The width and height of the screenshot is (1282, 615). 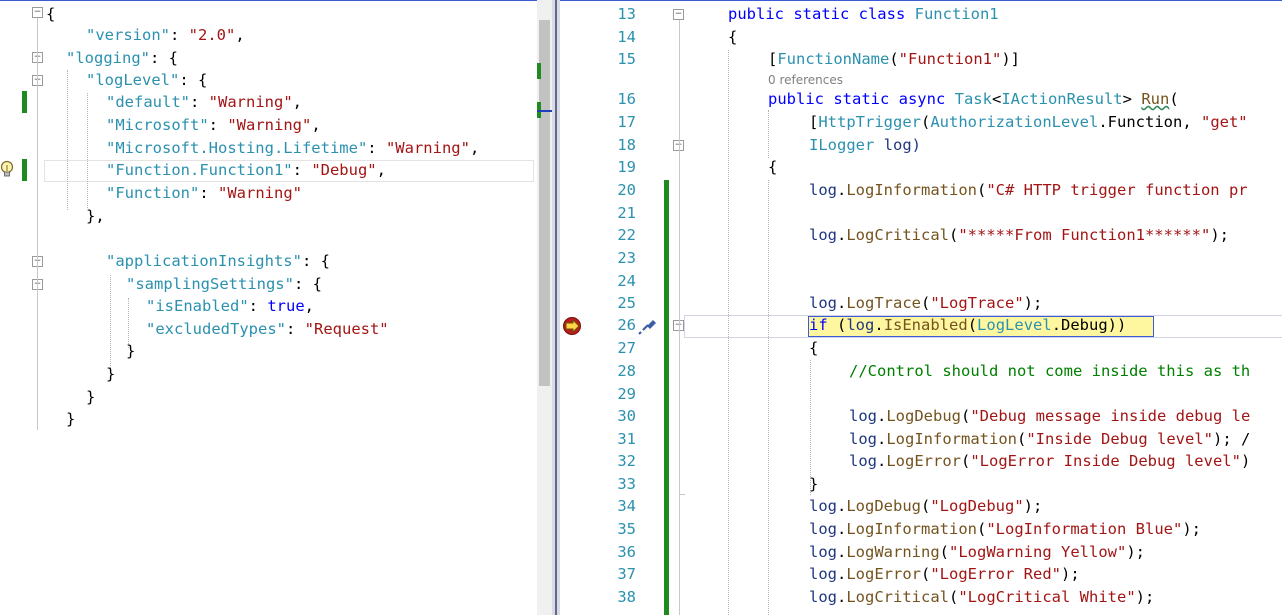 What do you see at coordinates (814, 348) in the screenshot?
I see `code-line-27: {` at bounding box center [814, 348].